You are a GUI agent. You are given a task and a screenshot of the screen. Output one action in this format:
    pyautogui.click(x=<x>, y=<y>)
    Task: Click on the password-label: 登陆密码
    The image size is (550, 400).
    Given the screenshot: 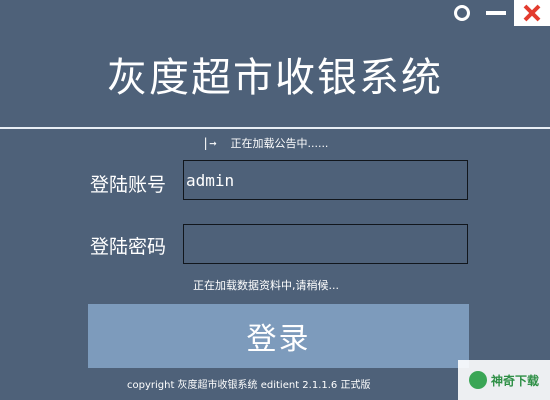 What is the action you would take?
    pyautogui.click(x=128, y=247)
    